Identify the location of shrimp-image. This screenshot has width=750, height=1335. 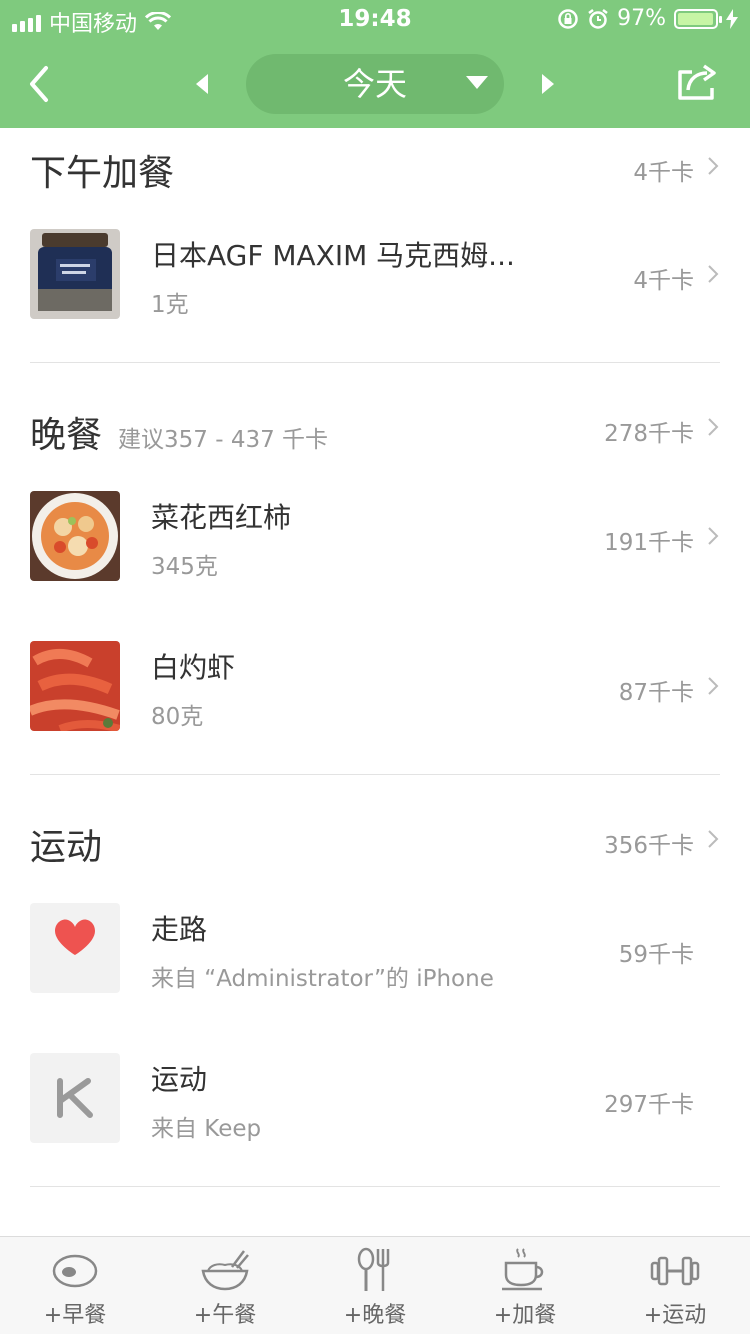
(75, 686).